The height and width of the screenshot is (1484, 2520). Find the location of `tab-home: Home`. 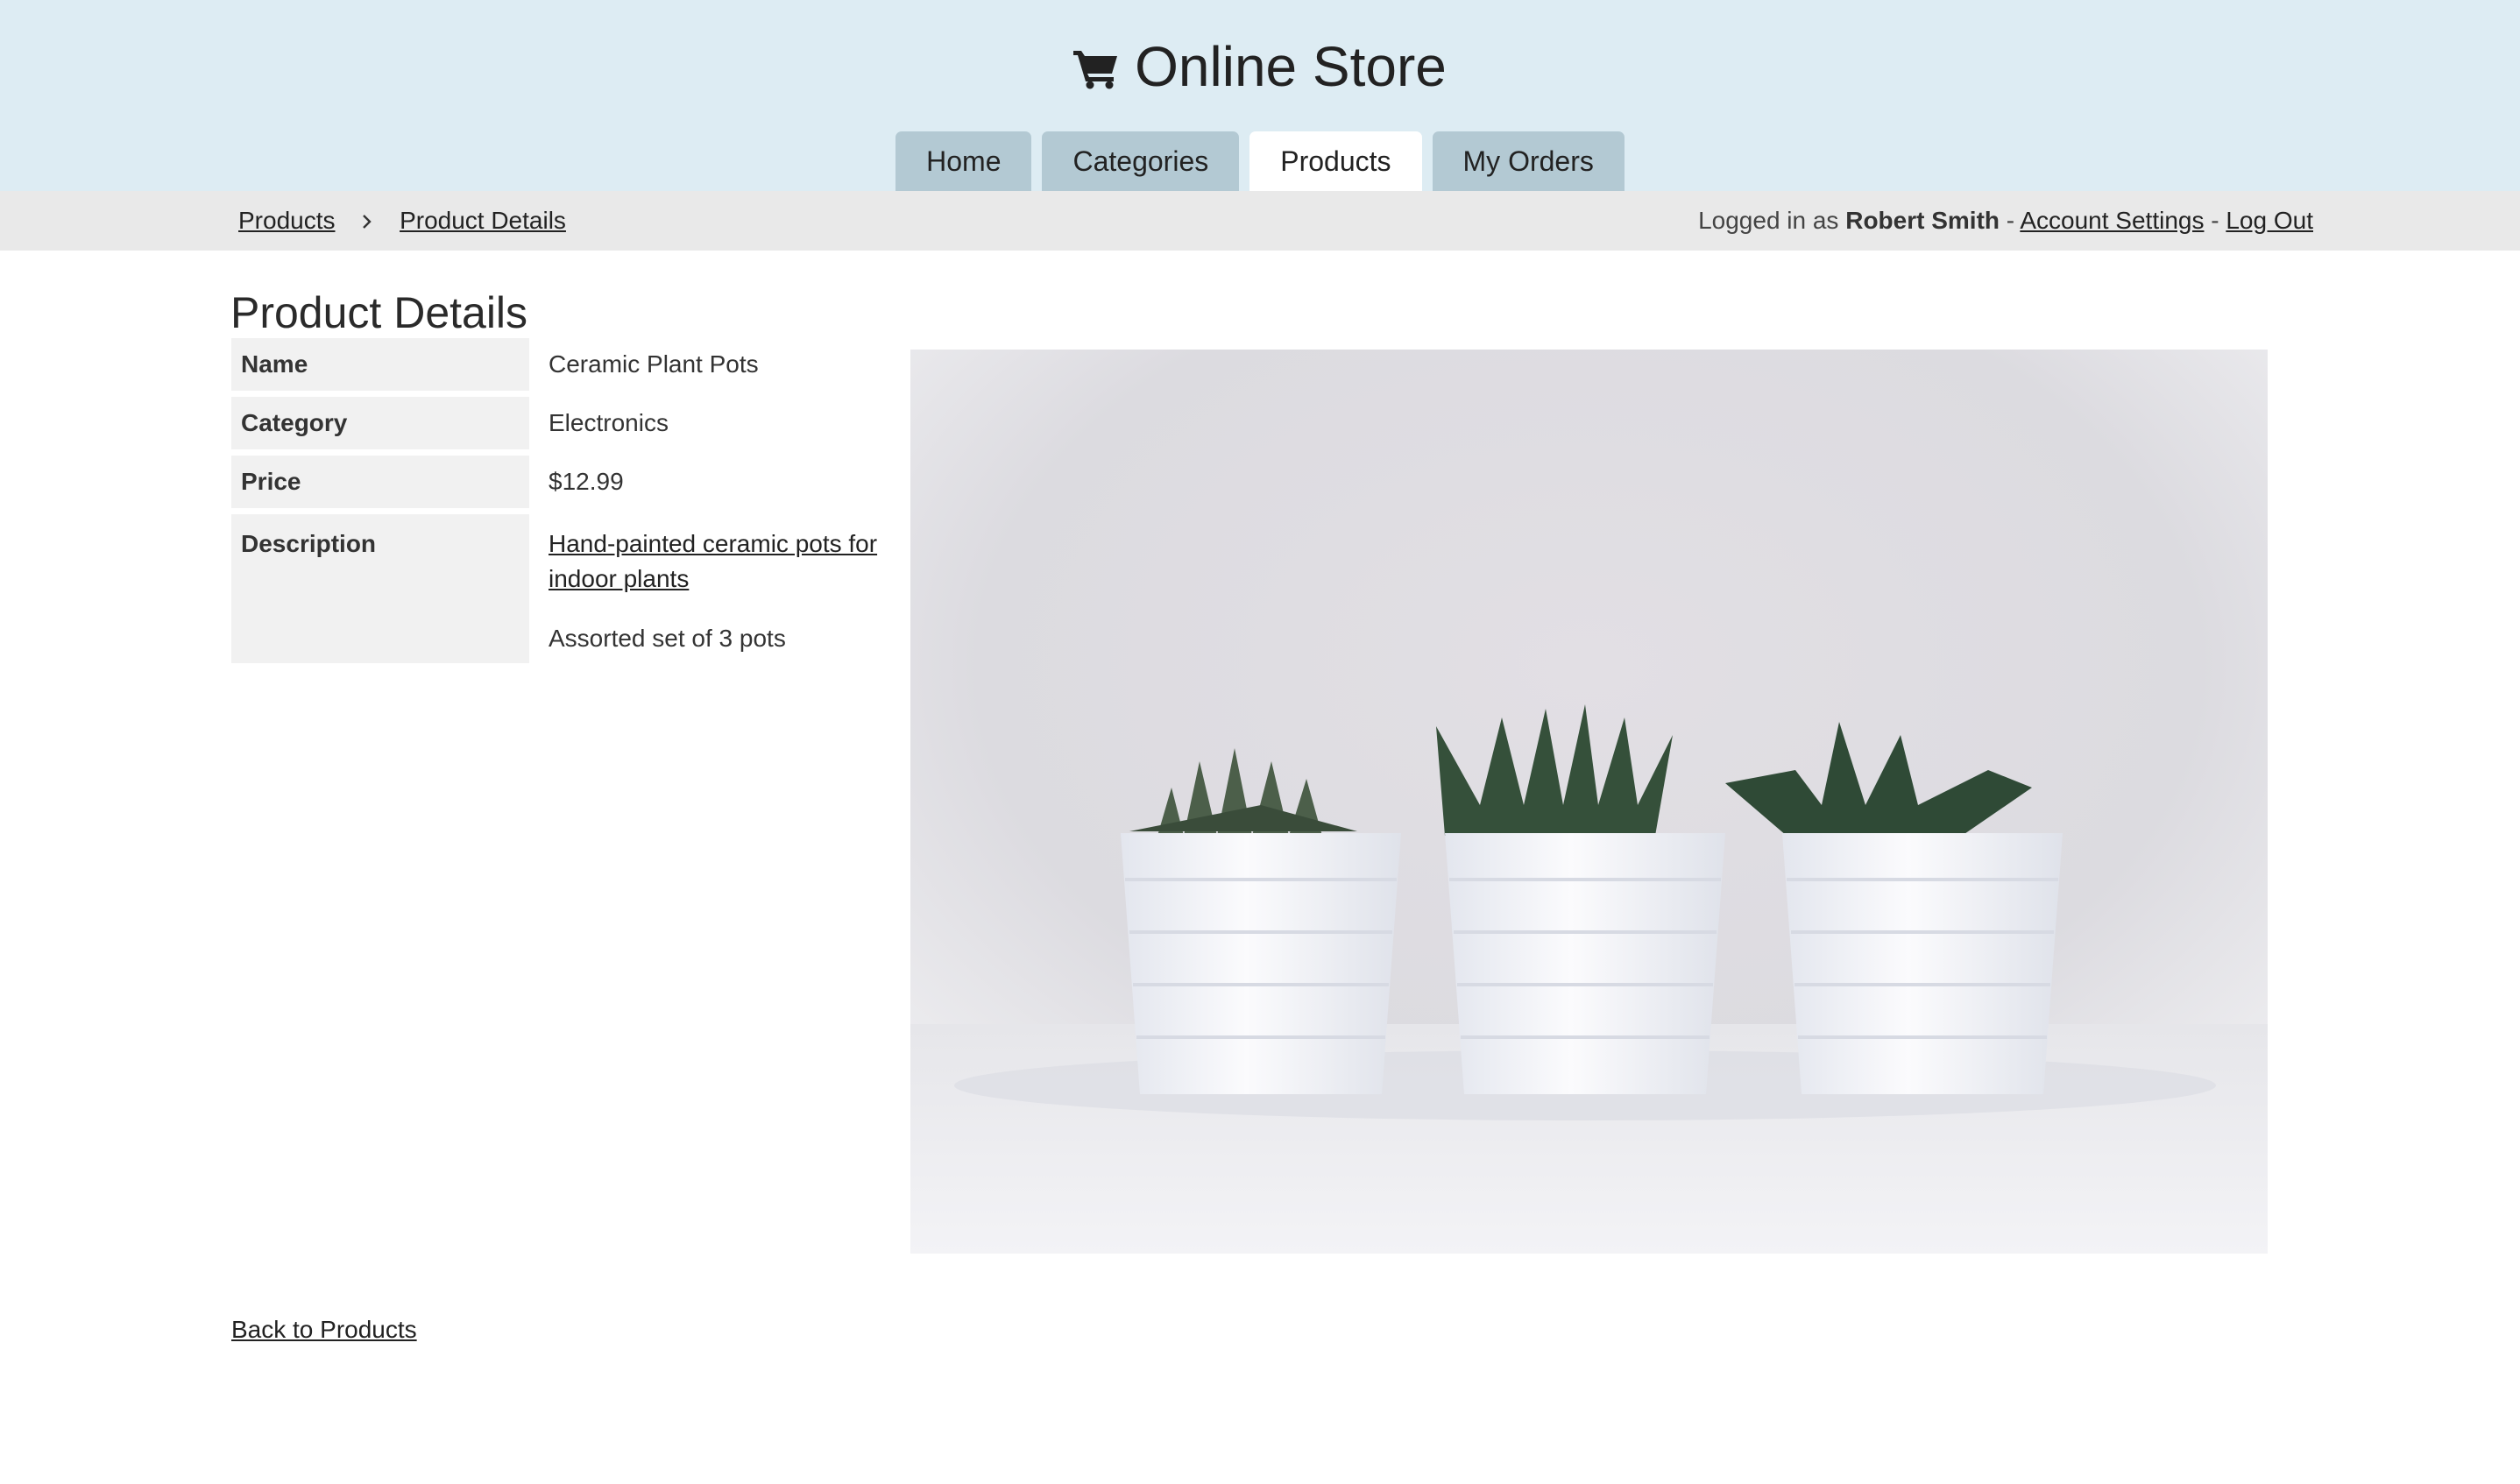

tab-home: Home is located at coordinates (963, 161).